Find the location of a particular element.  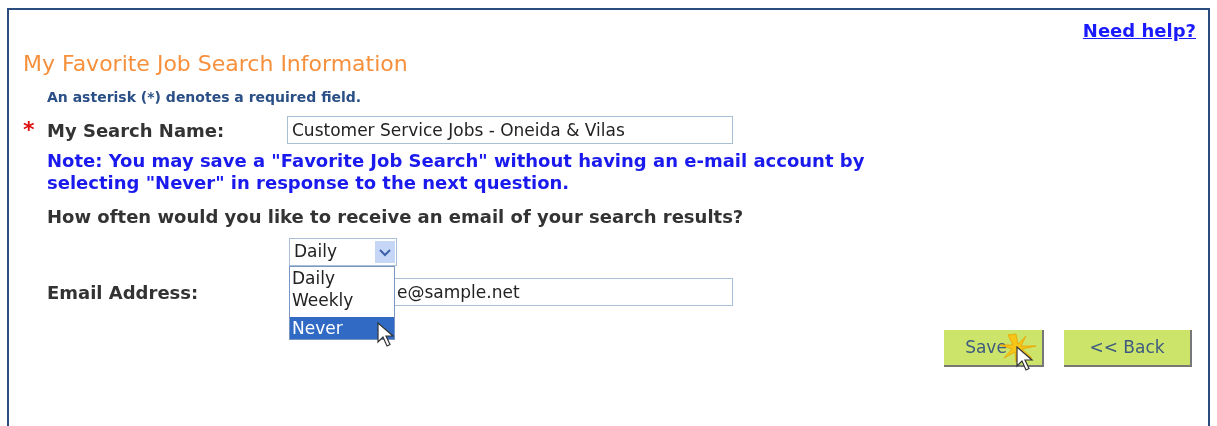

dropdown-option: Weekly is located at coordinates (342, 300).